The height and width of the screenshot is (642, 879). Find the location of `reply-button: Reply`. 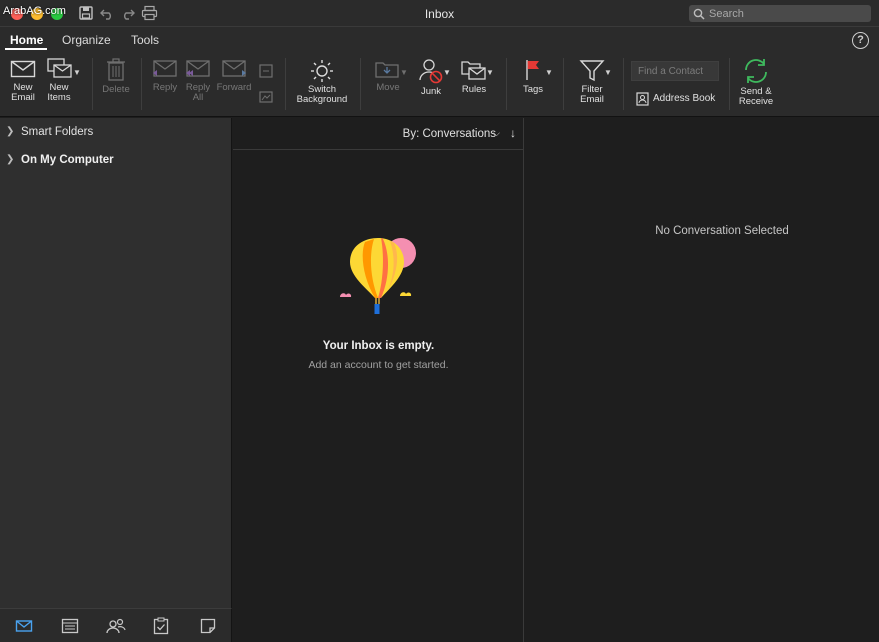

reply-button: Reply is located at coordinates (165, 72).